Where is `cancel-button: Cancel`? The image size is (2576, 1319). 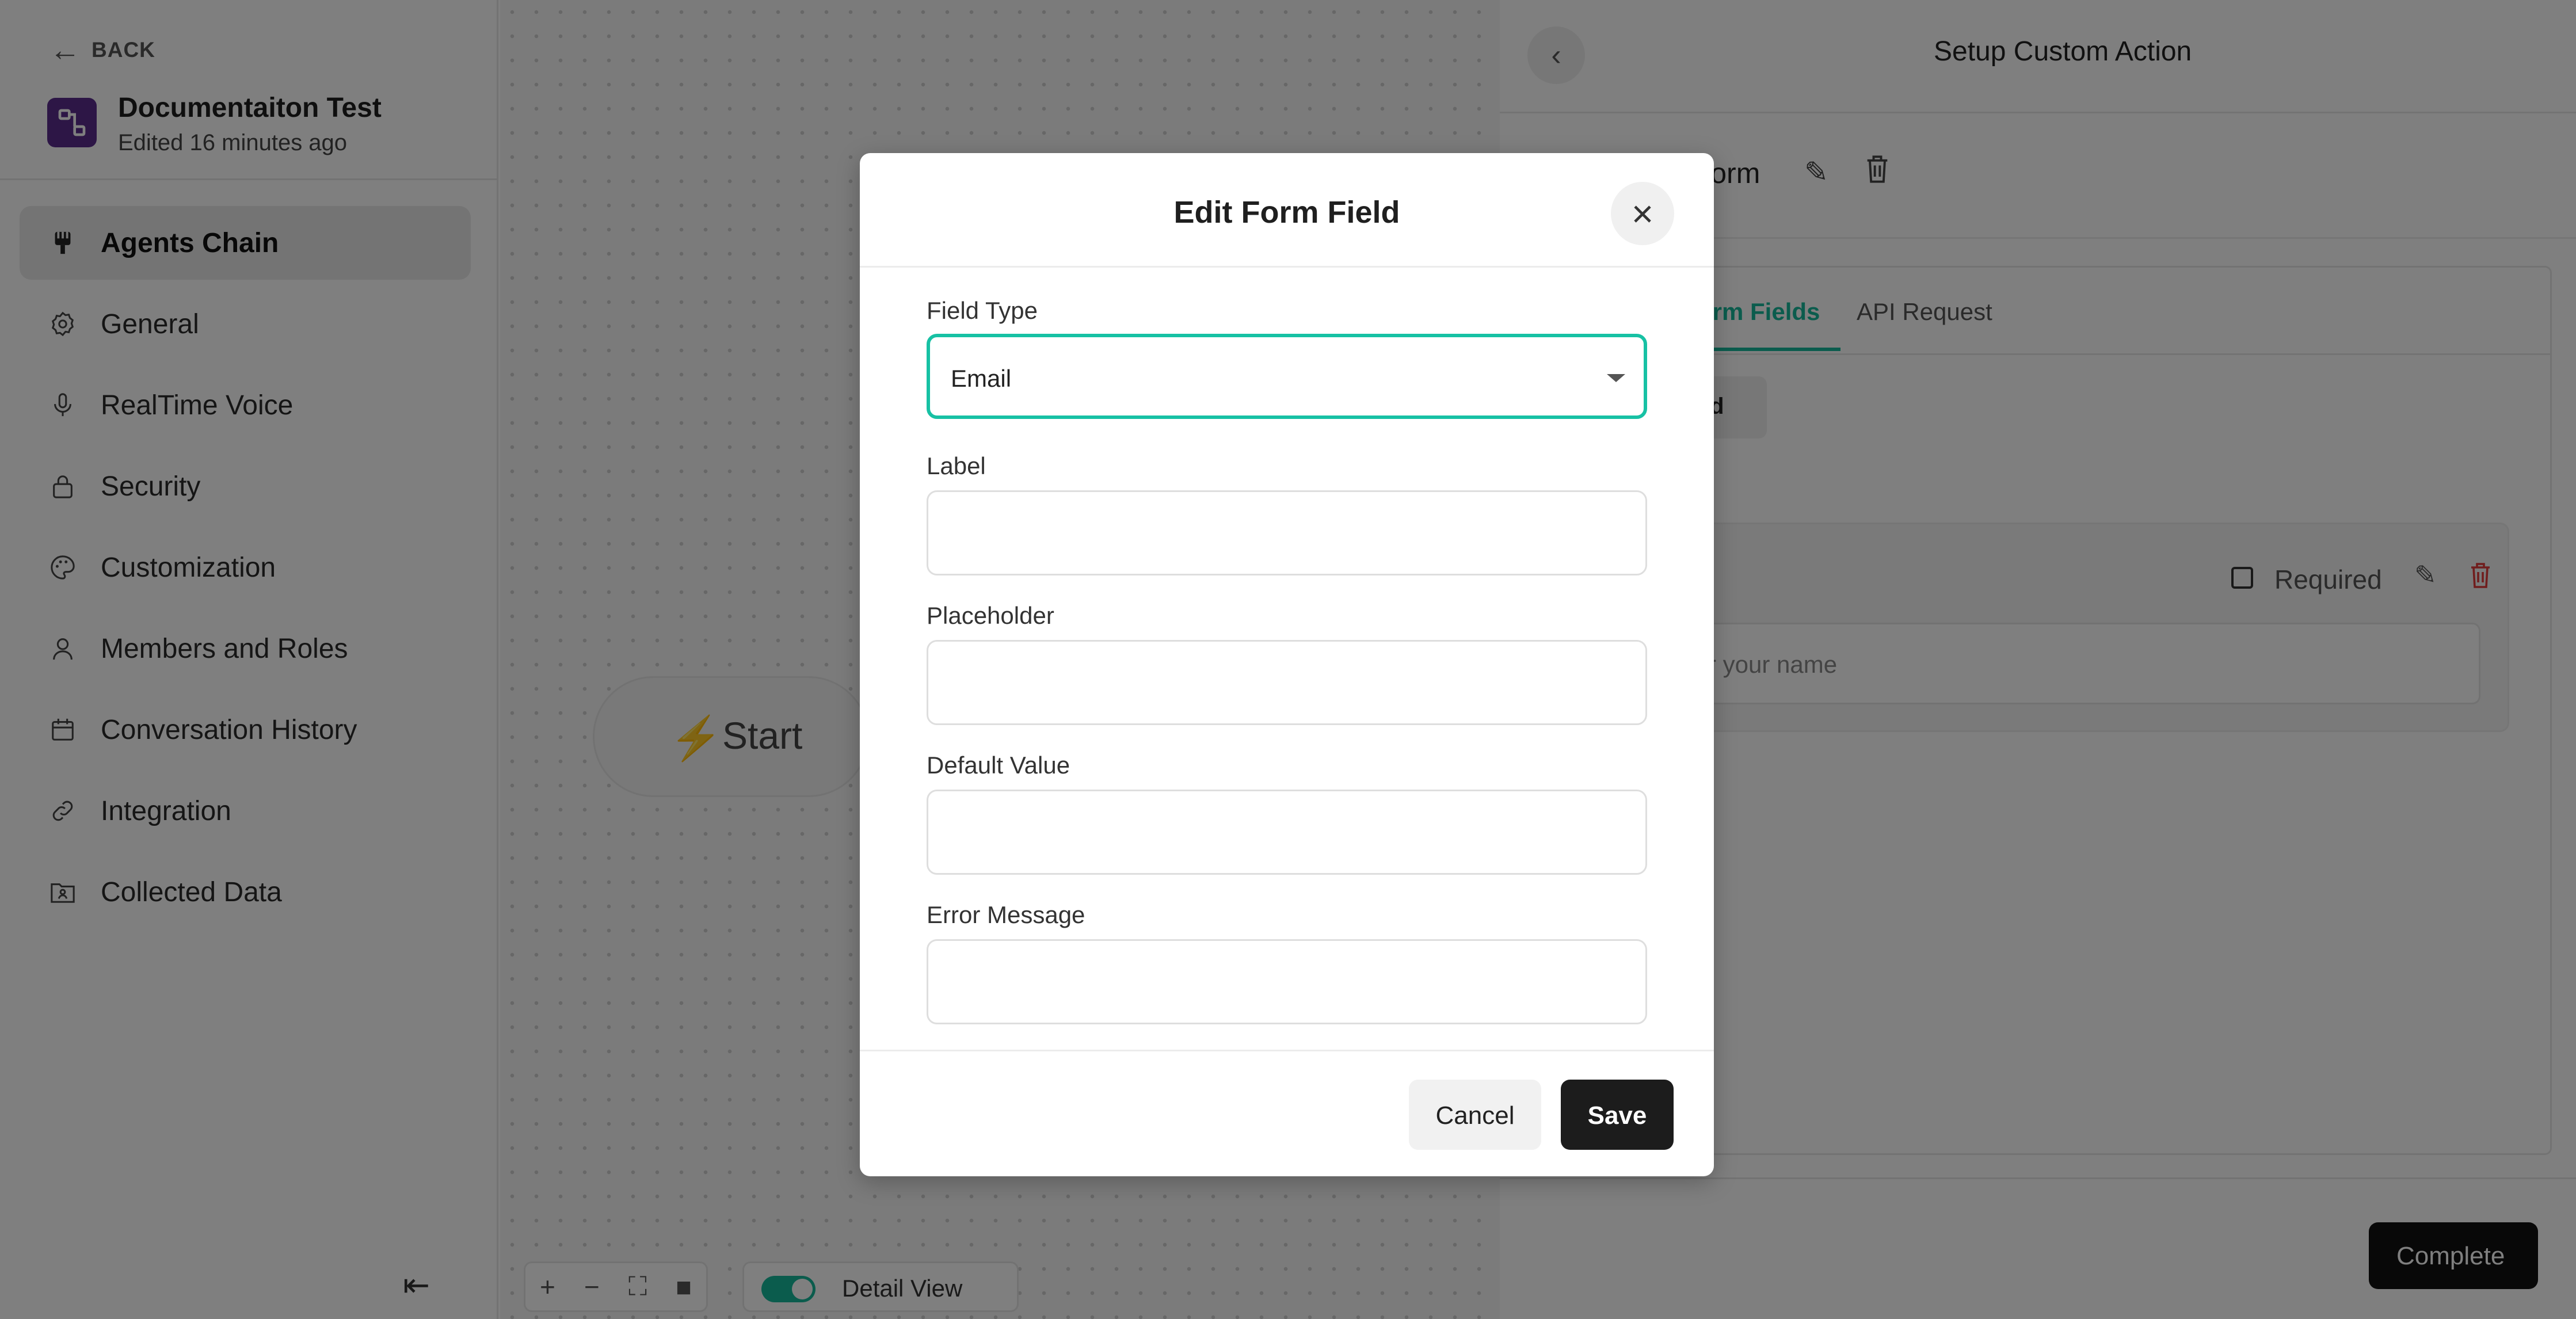
cancel-button: Cancel is located at coordinates (1475, 1115).